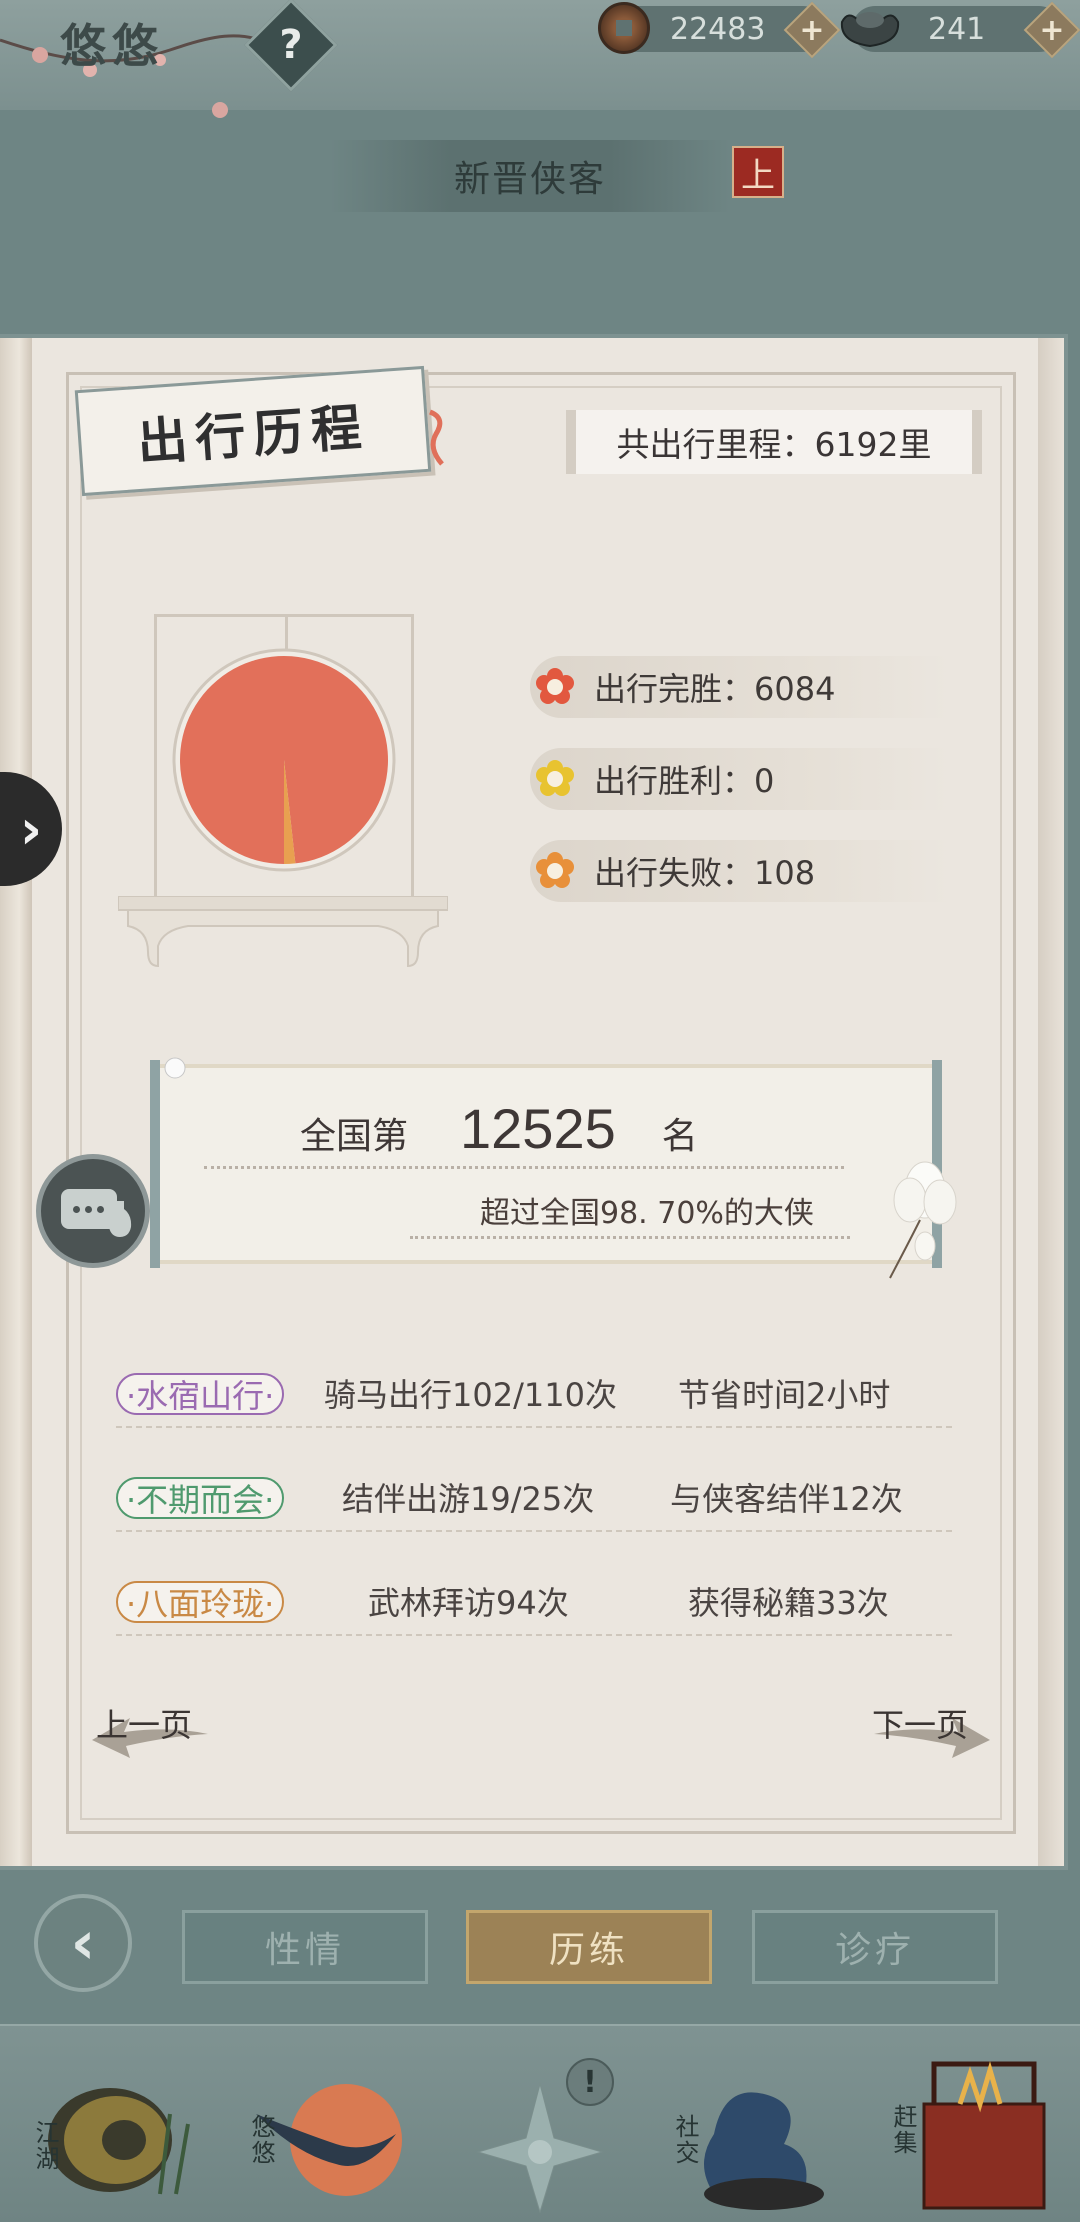  I want to click on rank-exceed-text: 超过全国98. 70%的大侠, so click(647, 1213).